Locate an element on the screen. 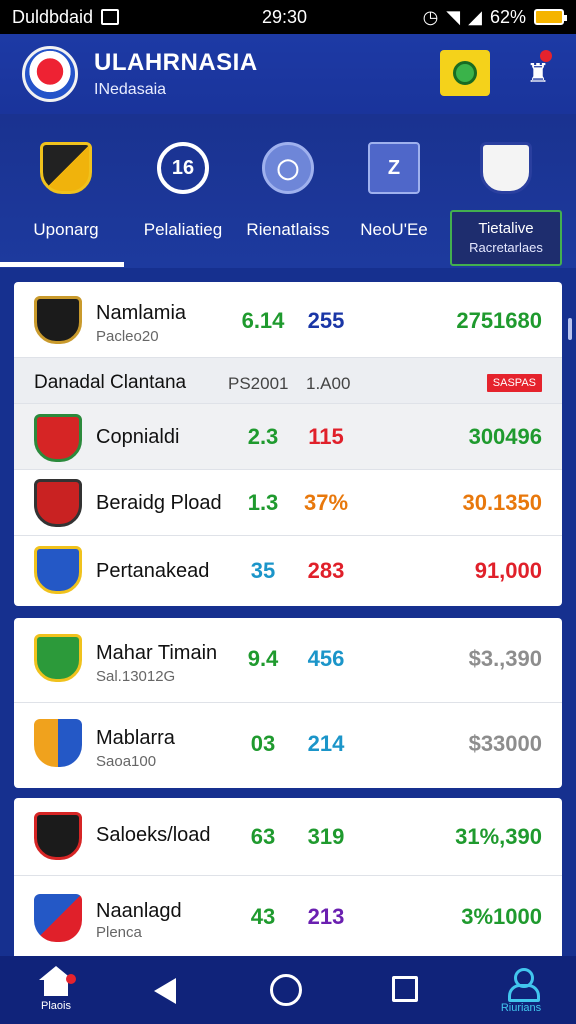 The image size is (576, 1024). shield-icon is located at coordinates (66, 168).